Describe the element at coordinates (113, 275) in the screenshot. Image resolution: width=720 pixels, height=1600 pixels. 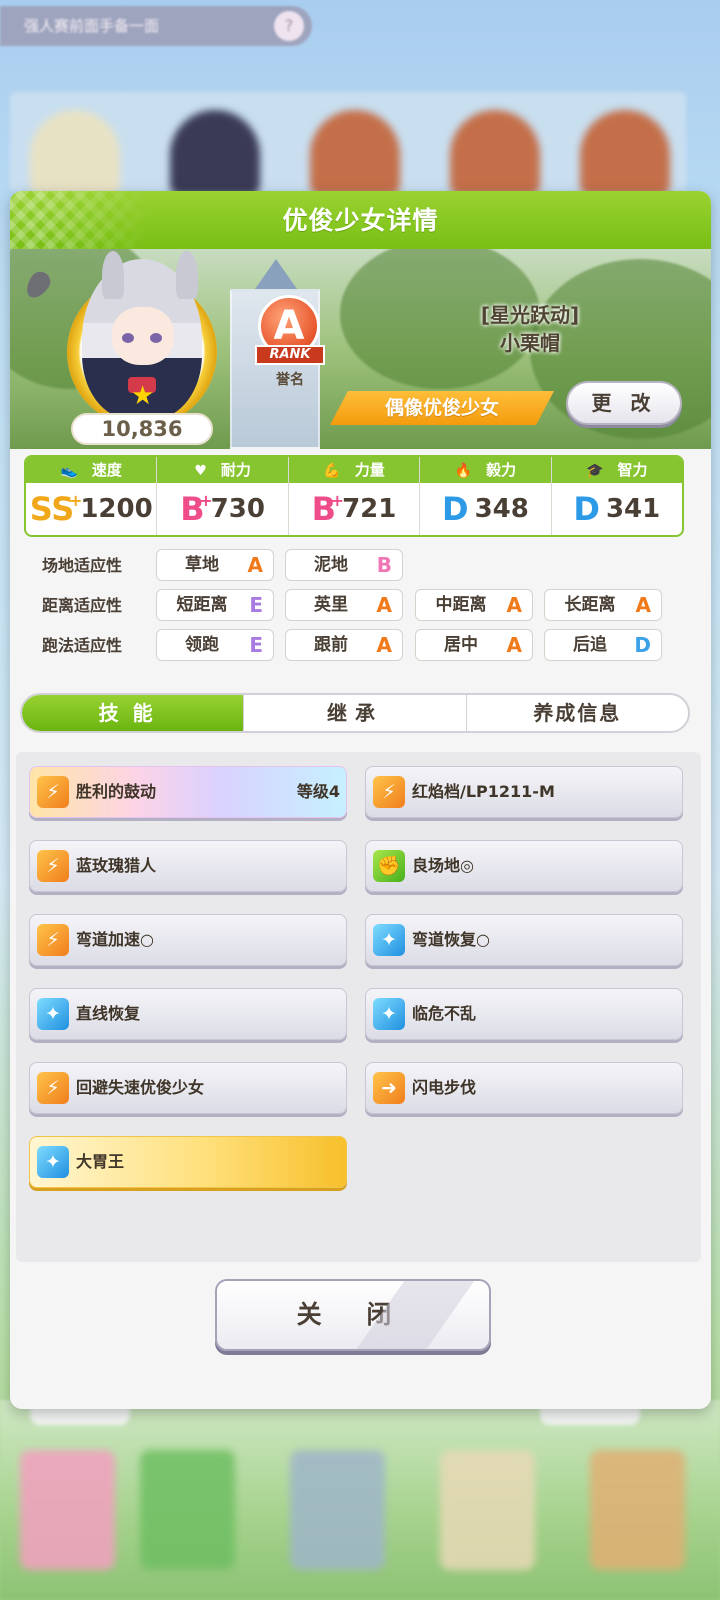
I see `portrait-ear` at that location.